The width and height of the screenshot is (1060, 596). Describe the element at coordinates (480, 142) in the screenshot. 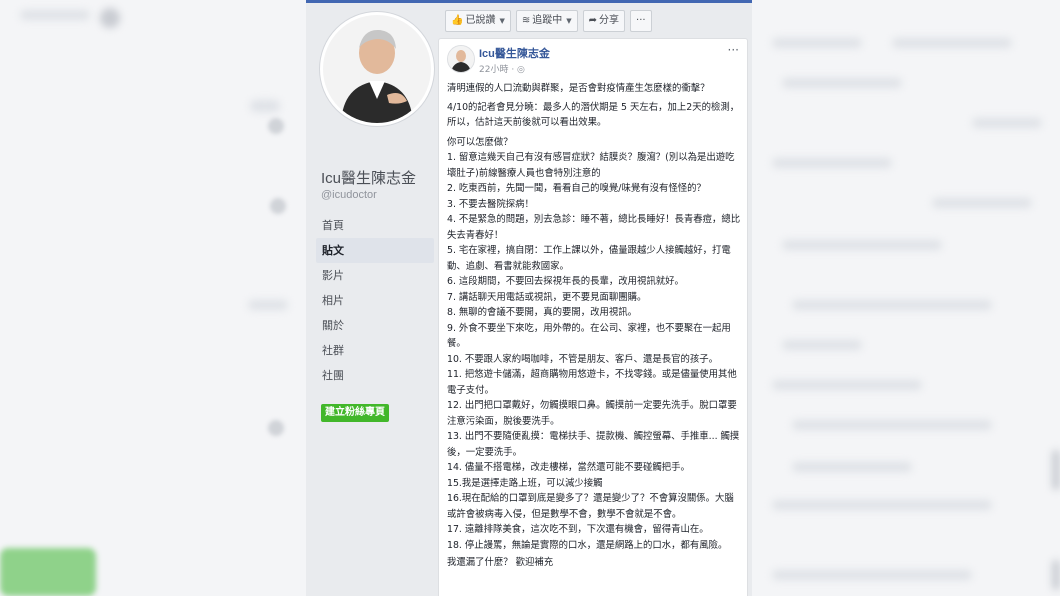

I see `post-question: 你可以怎麼做？` at that location.